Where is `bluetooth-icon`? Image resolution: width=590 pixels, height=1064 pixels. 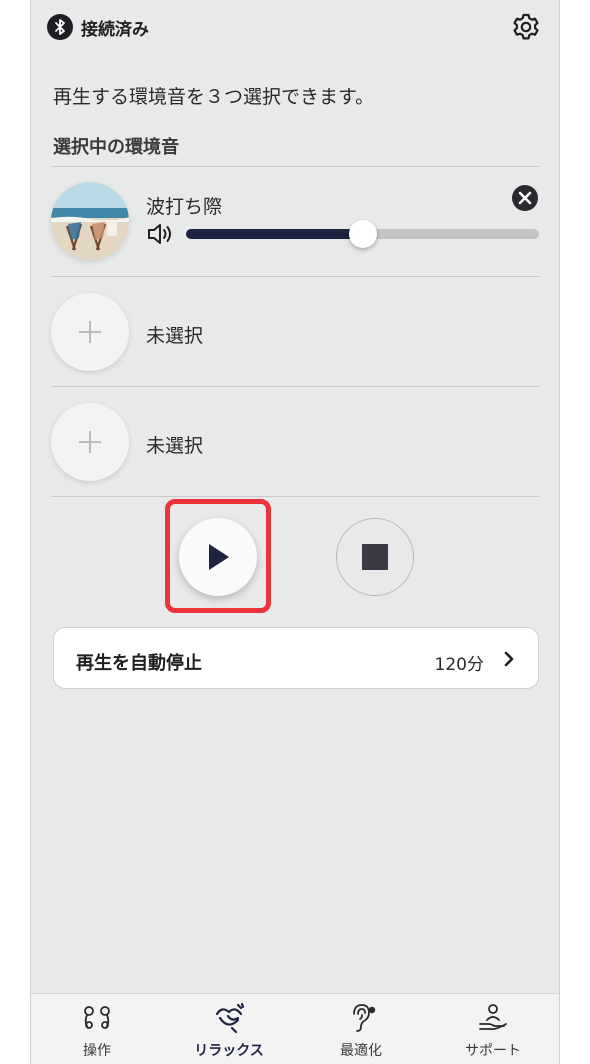
bluetooth-icon is located at coordinates (60, 27).